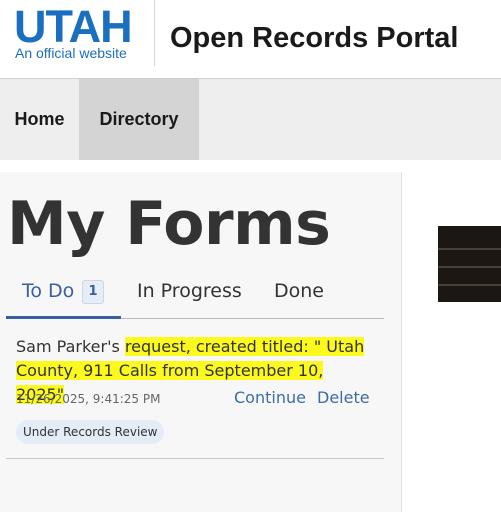 Image resolution: width=501 pixels, height=512 pixels. What do you see at coordinates (39, 119) in the screenshot?
I see `nav-item-home: Home` at bounding box center [39, 119].